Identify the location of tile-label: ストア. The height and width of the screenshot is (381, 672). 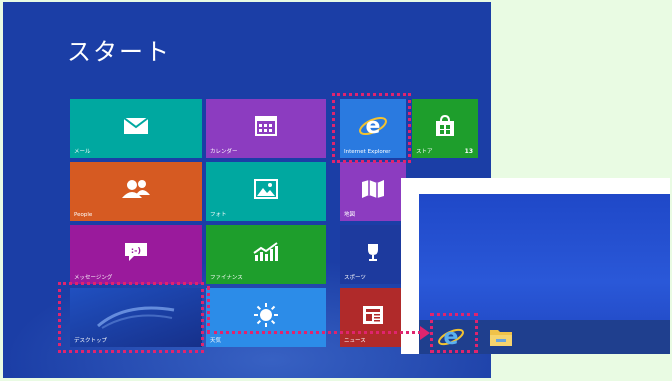
(424, 152).